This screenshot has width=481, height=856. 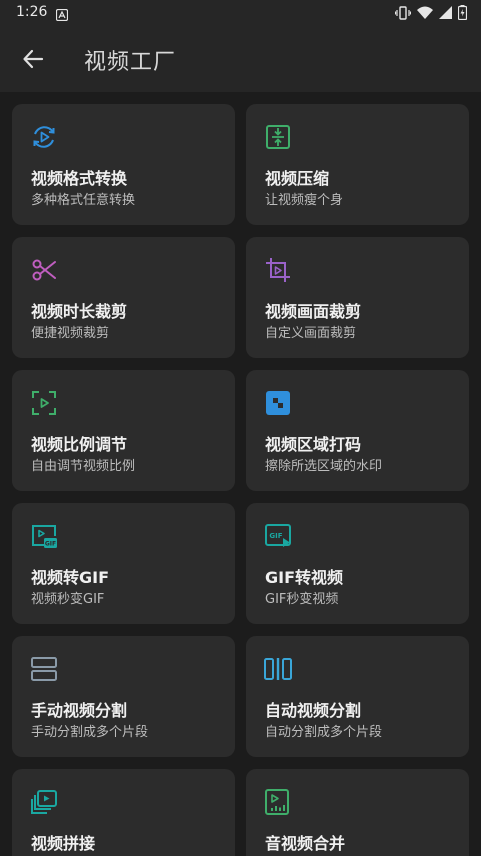 What do you see at coordinates (123, 696) in the screenshot?
I see `card-manual-split: 手动视频分割 手动分割成多个片段` at bounding box center [123, 696].